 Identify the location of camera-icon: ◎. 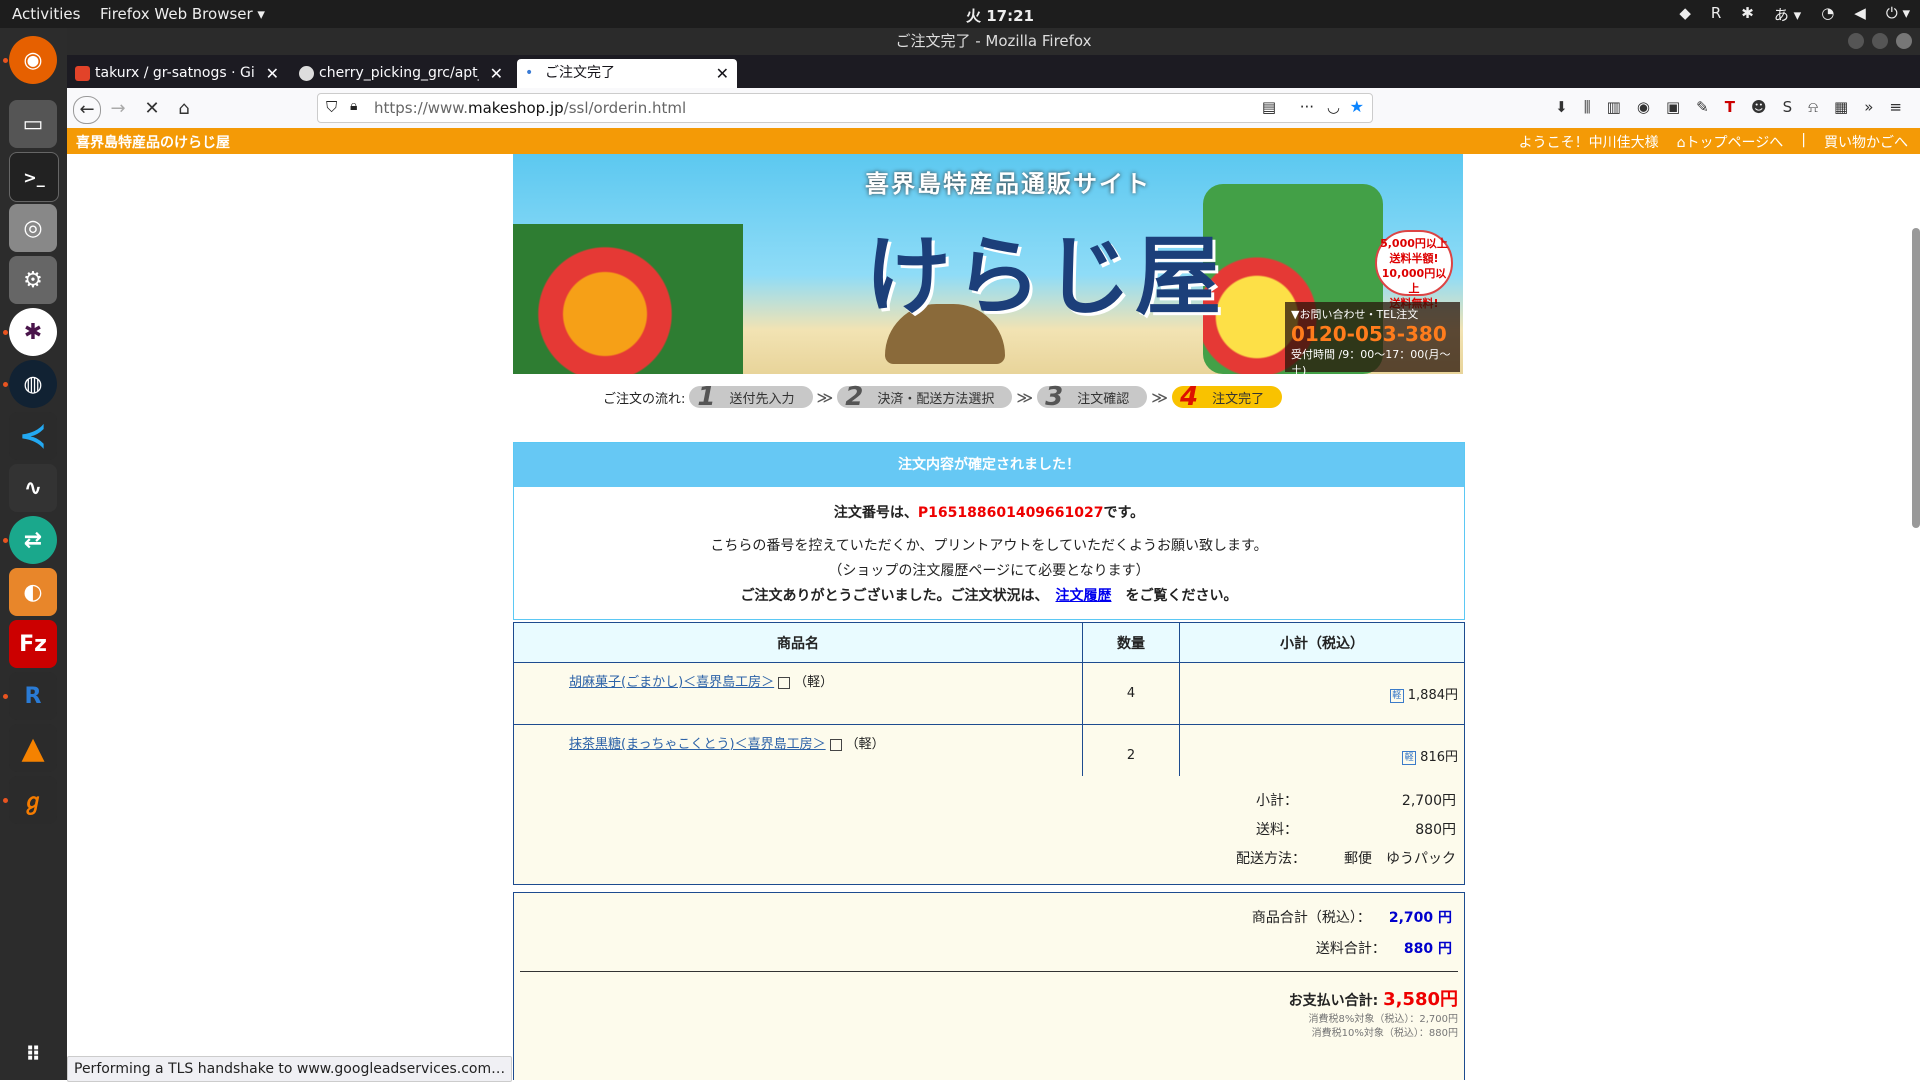
(33, 228).